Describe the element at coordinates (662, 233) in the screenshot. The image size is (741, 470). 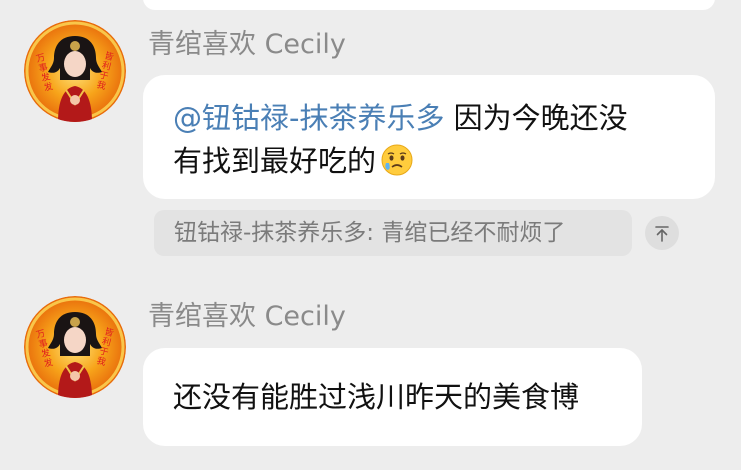
I see `arrow-up-to-top-icon` at that location.